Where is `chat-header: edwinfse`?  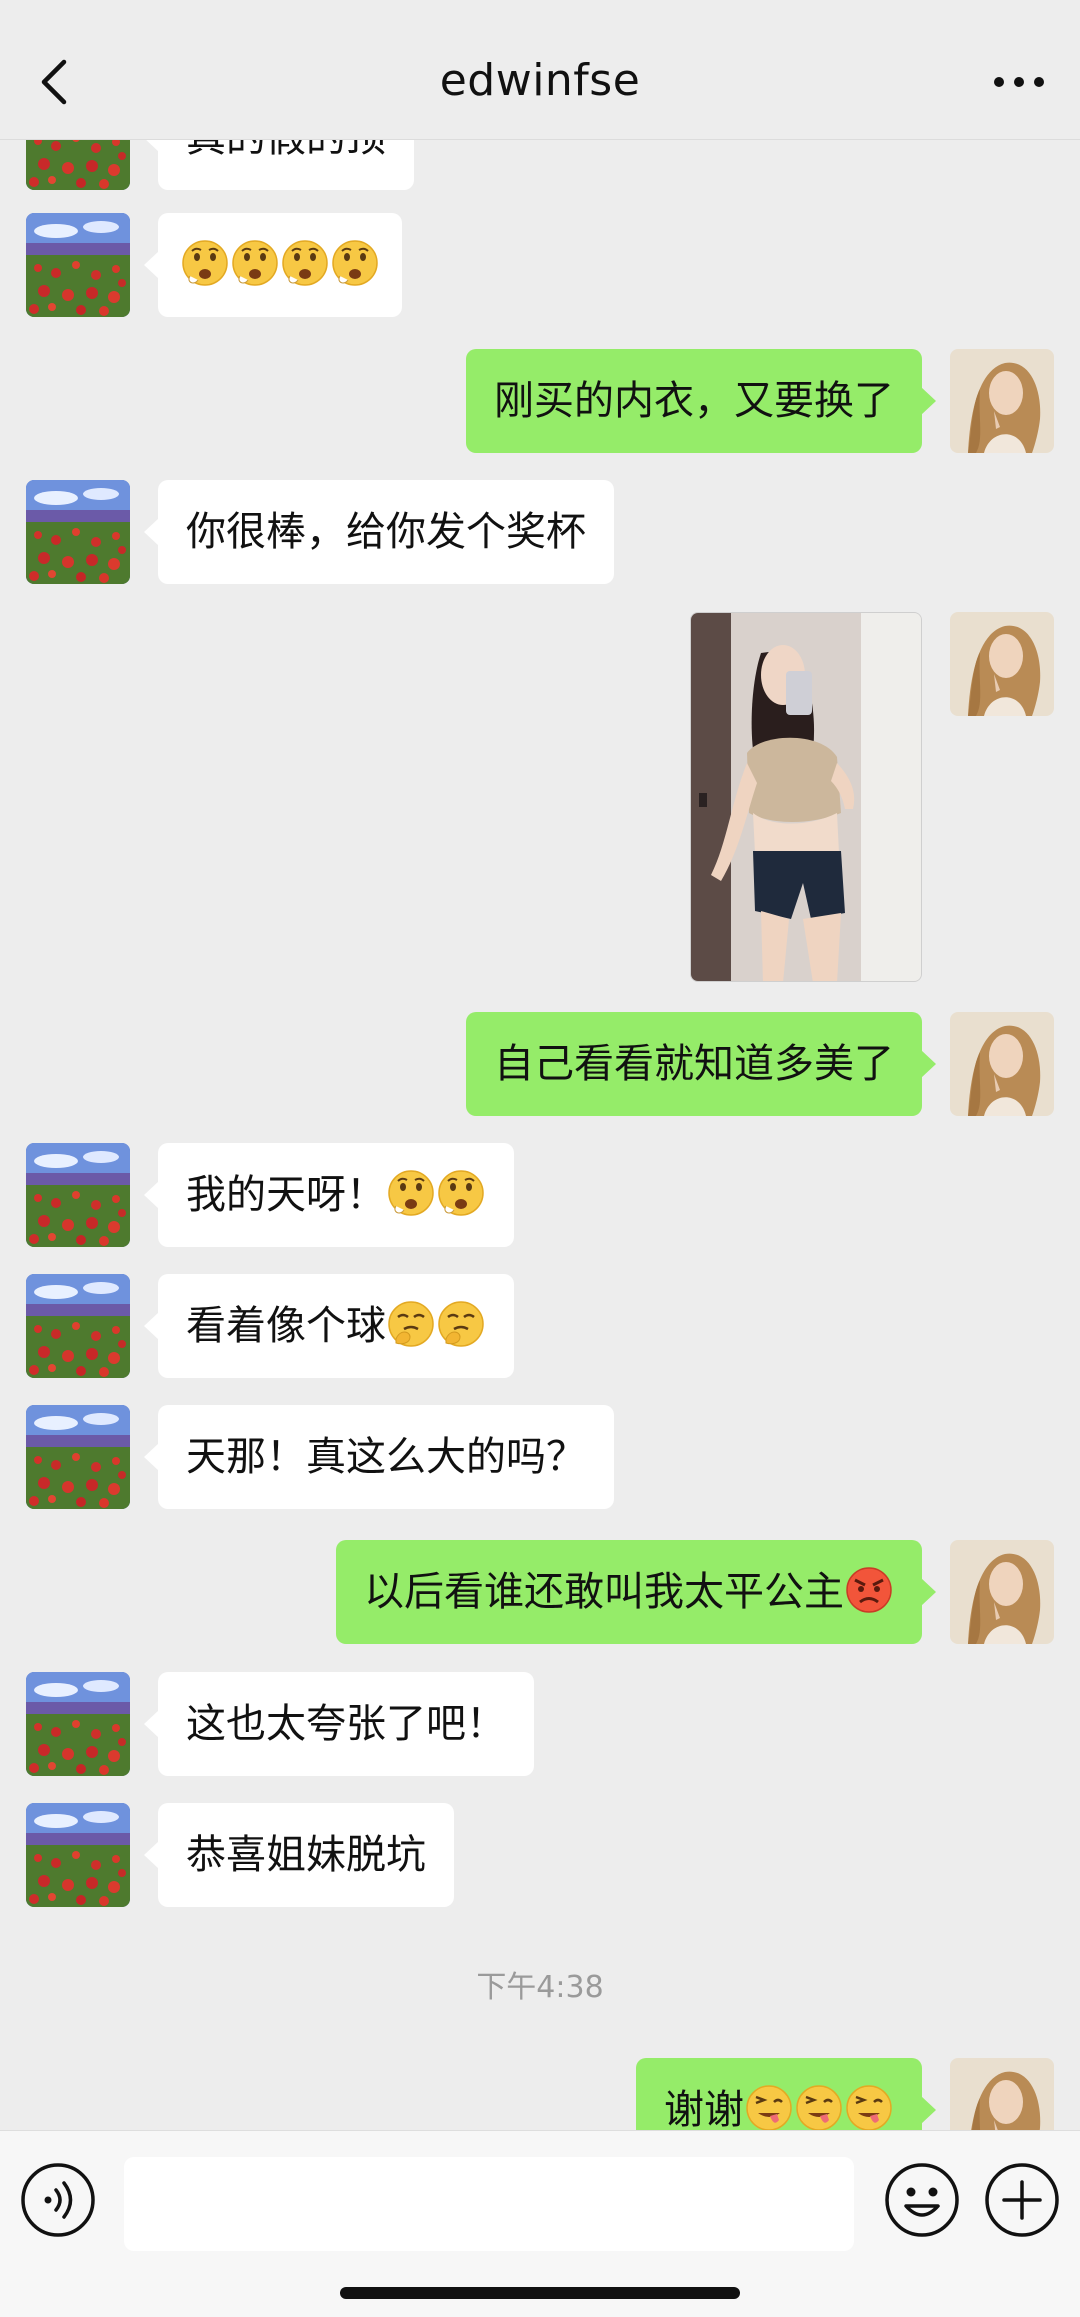 chat-header: edwinfse is located at coordinates (540, 70).